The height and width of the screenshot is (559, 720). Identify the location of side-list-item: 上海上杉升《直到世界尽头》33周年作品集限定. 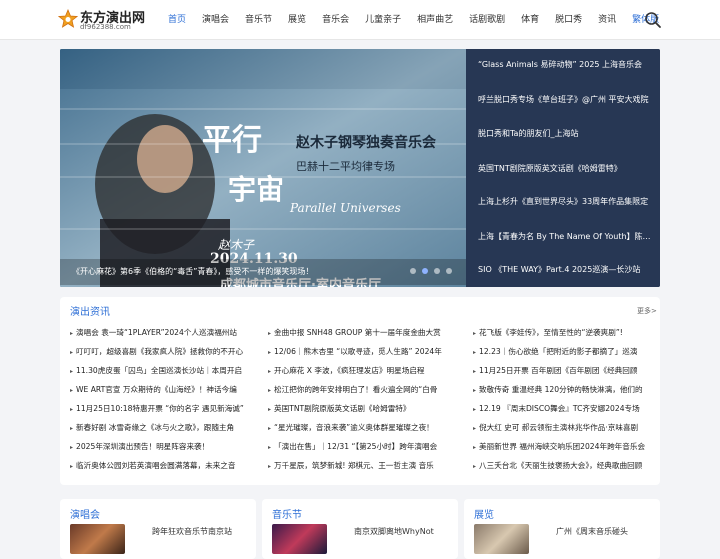
(567, 202).